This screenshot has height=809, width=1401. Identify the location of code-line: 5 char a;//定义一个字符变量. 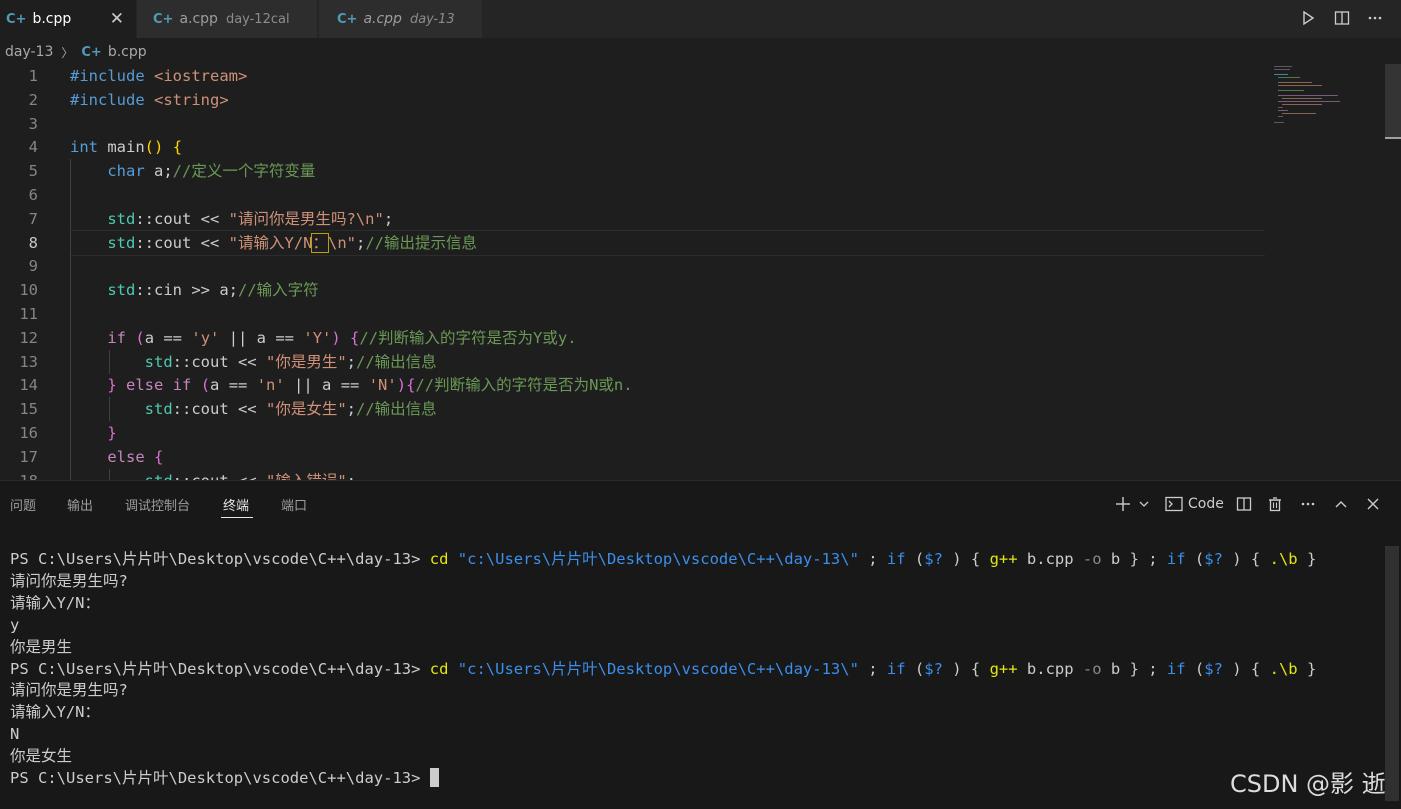
(692, 171).